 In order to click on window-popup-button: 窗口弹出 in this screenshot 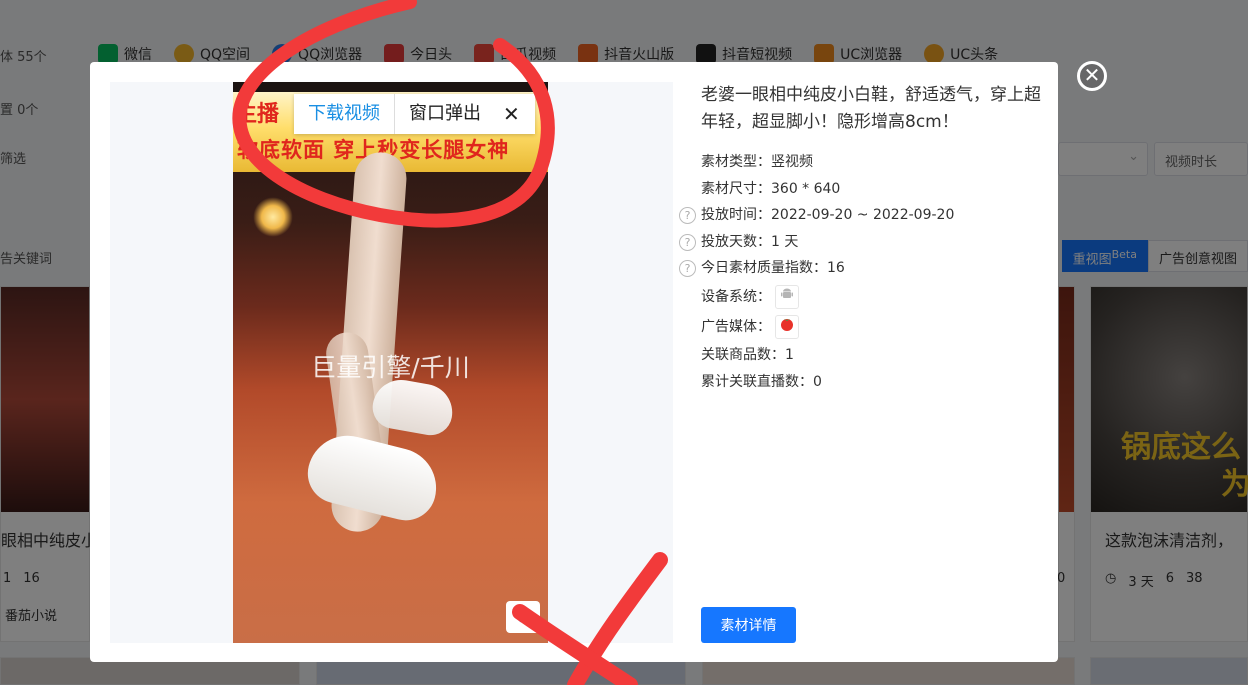, I will do `click(445, 114)`.